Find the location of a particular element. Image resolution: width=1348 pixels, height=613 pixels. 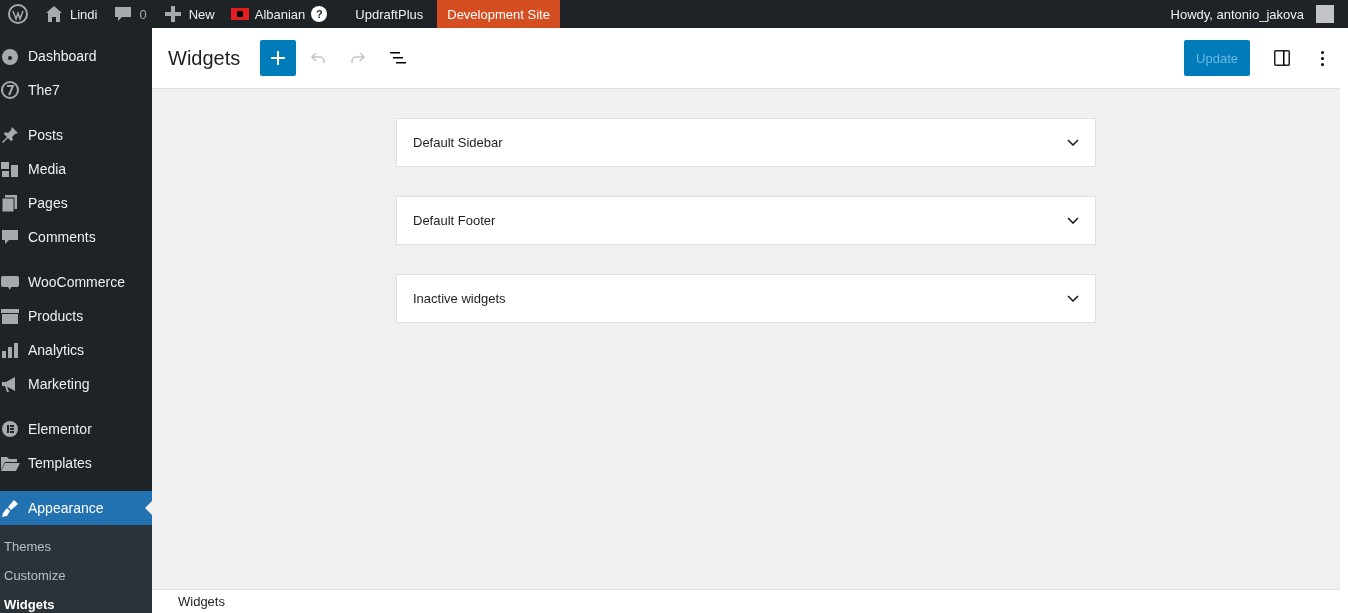

numeral-seven-icon is located at coordinates (10, 90).